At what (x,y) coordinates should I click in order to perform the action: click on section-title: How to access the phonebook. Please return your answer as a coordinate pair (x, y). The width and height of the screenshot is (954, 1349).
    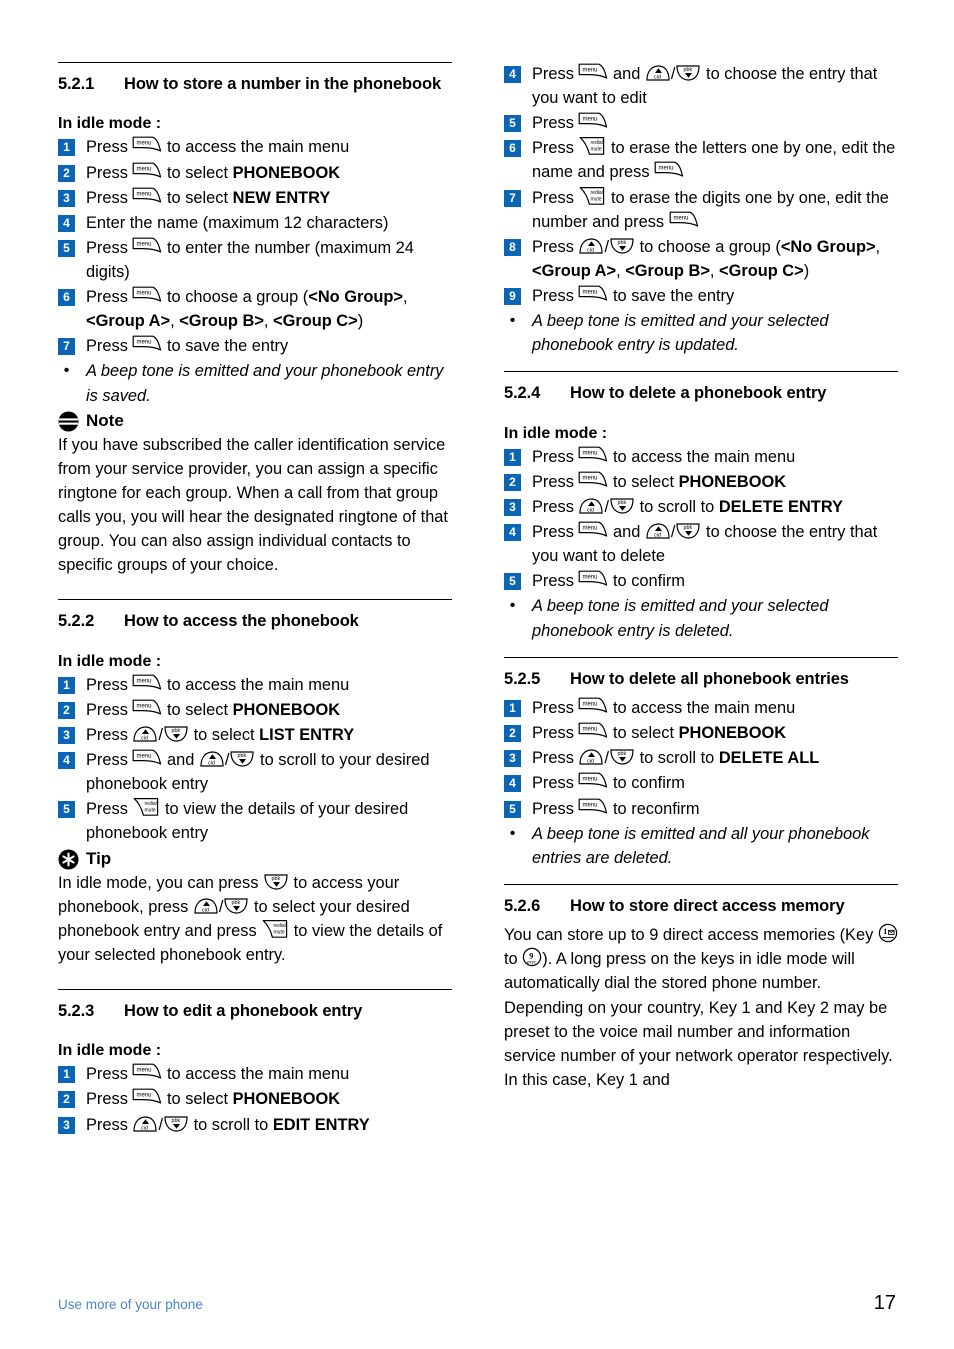
    Looking at the image, I should click on (241, 621).